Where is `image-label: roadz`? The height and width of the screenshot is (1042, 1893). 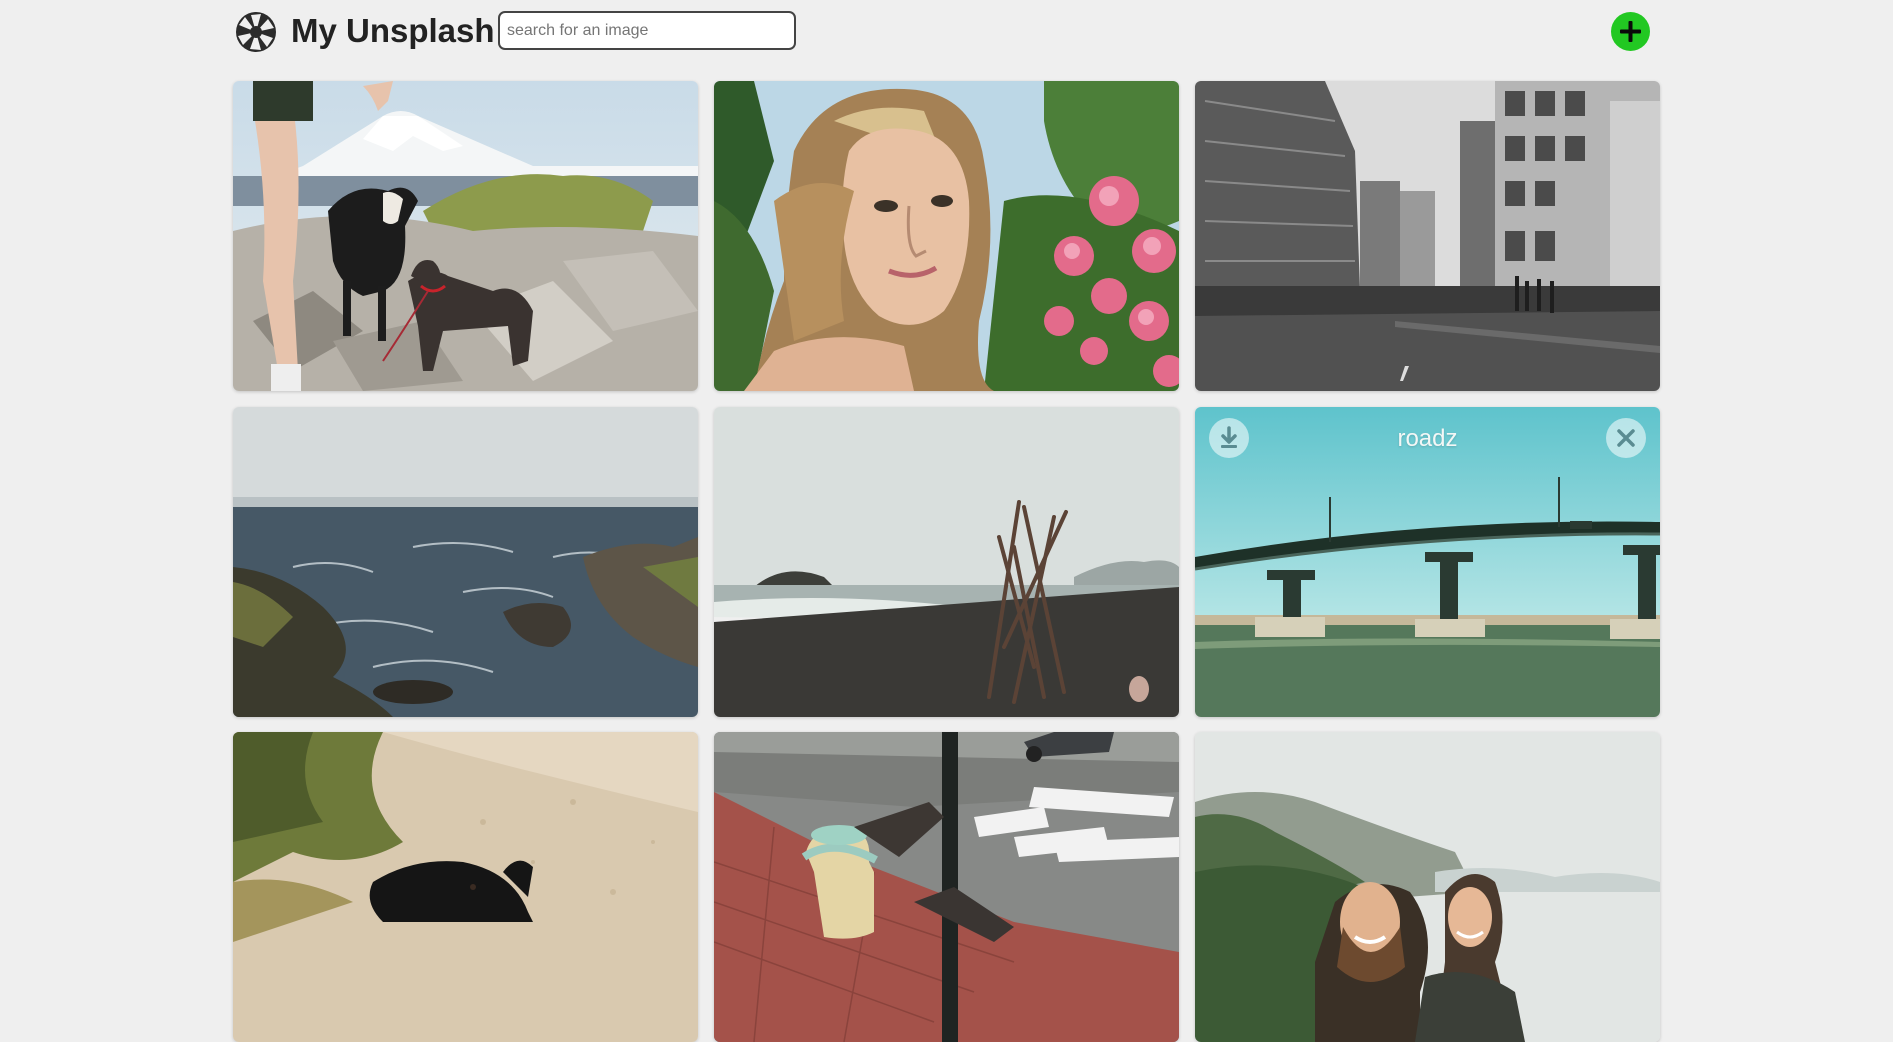 image-label: roadz is located at coordinates (1427, 438).